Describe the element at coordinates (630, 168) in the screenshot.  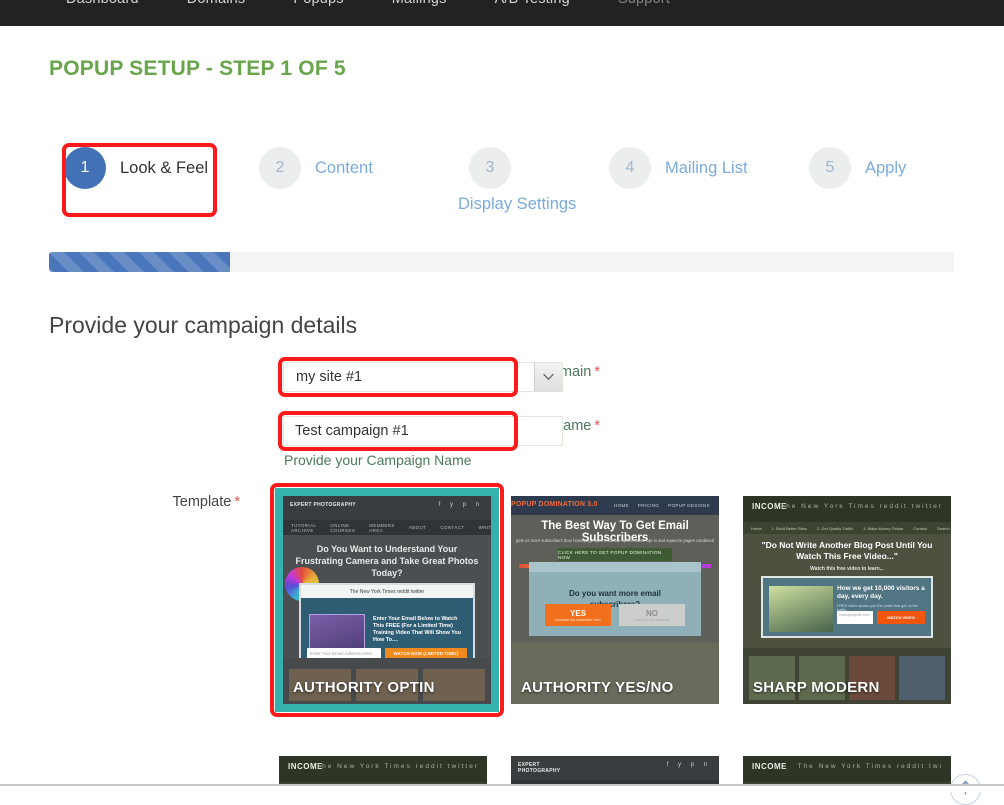
I see `step-4-number: 4` at that location.